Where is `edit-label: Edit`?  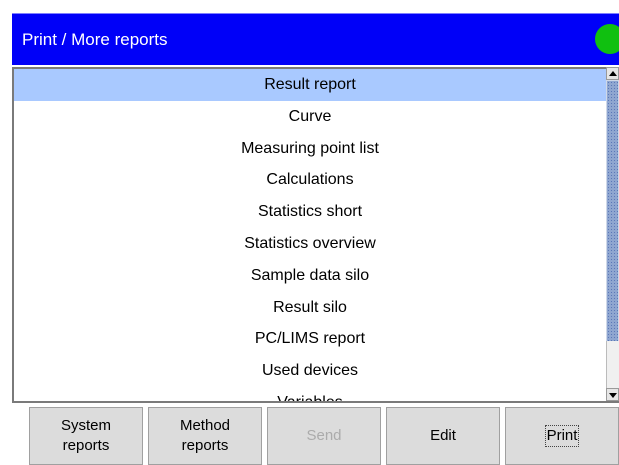
edit-label: Edit is located at coordinates (443, 435).